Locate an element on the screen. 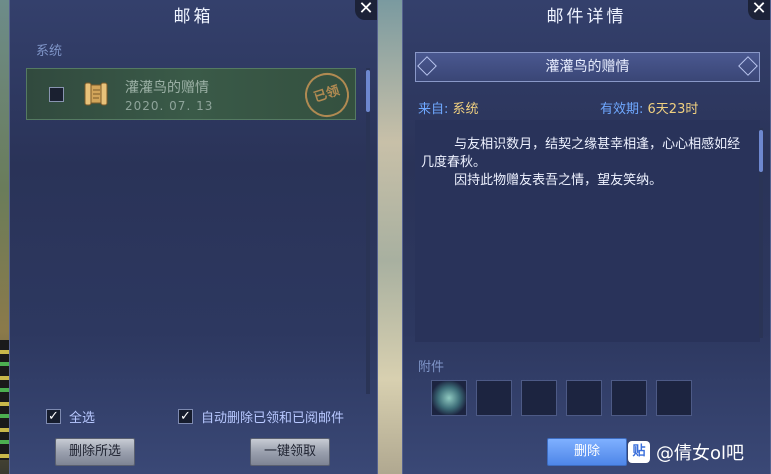  validity-label: 有效期: is located at coordinates (622, 109).